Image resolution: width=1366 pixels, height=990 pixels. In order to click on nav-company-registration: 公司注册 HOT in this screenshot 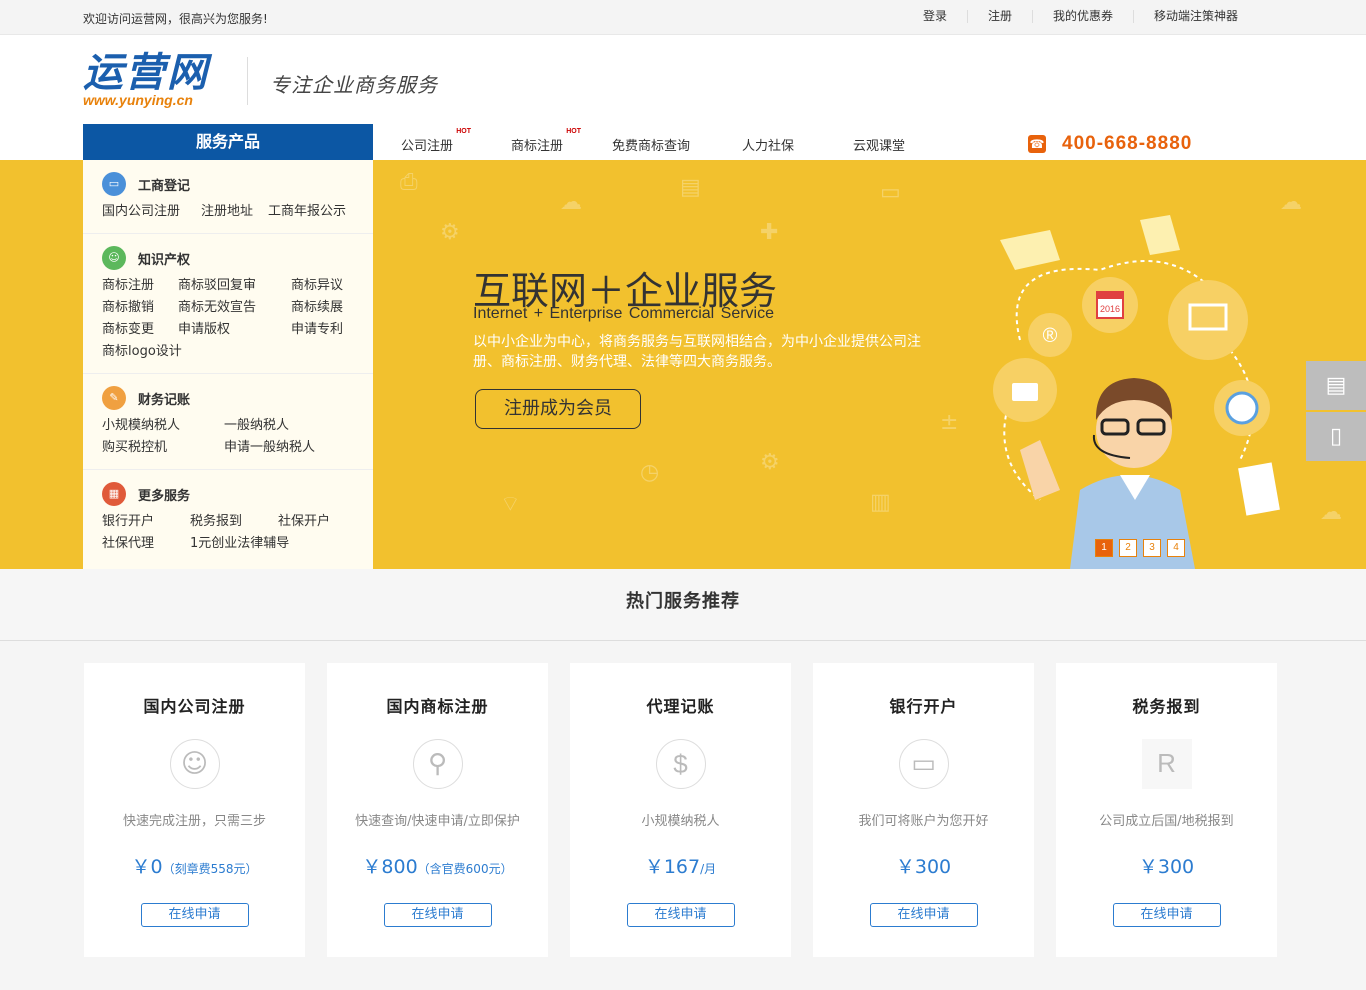, I will do `click(436, 141)`.